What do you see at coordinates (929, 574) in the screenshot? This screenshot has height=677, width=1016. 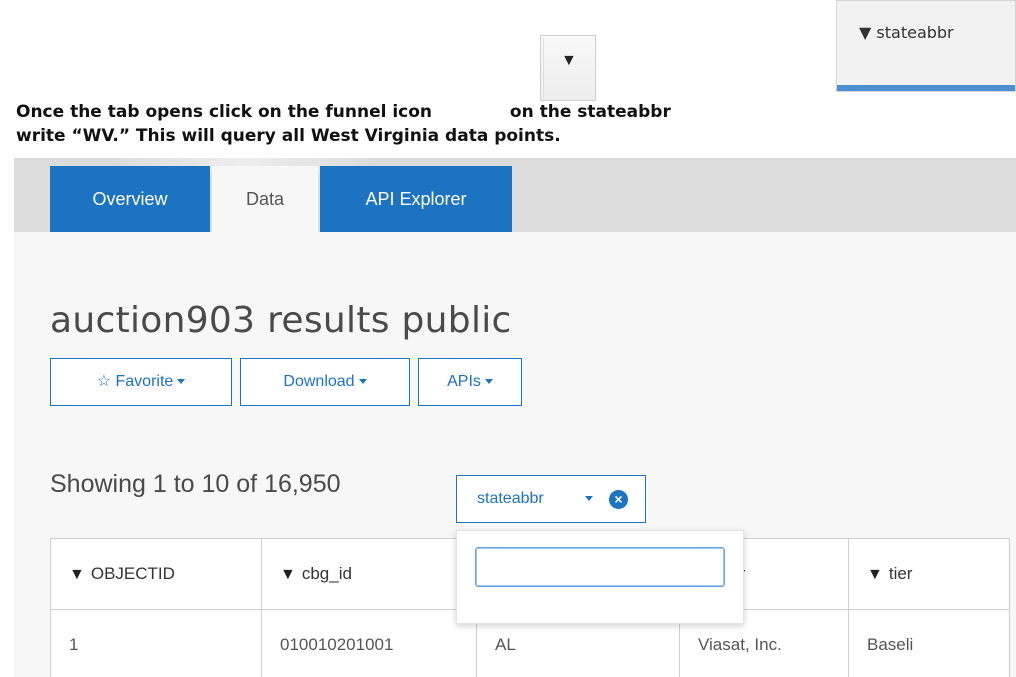 I see `column-header-tier: ▼ tier` at bounding box center [929, 574].